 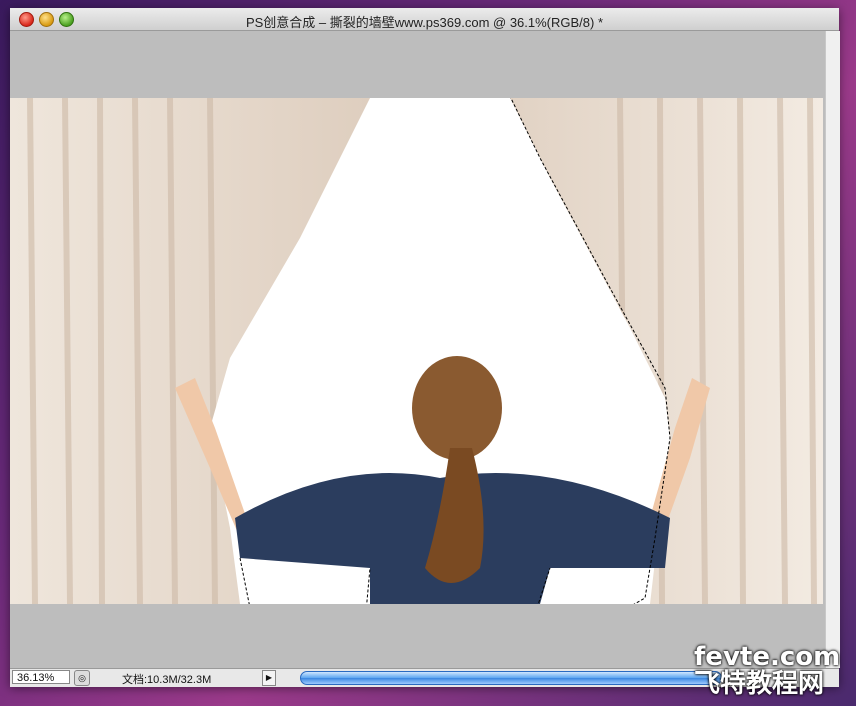 I want to click on document-size-info: 文档:10.3M/32.3M, so click(x=167, y=680).